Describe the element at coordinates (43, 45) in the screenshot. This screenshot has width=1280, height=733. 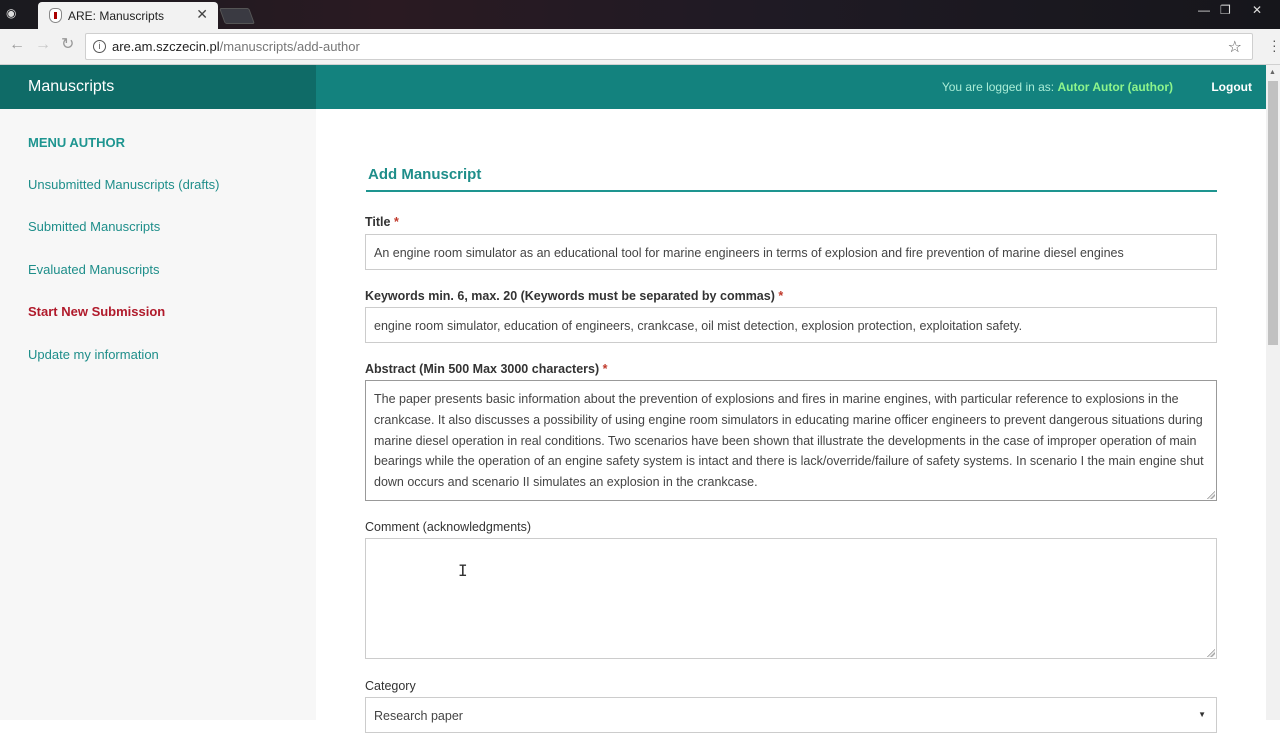
I see `forward-icon: →` at that location.